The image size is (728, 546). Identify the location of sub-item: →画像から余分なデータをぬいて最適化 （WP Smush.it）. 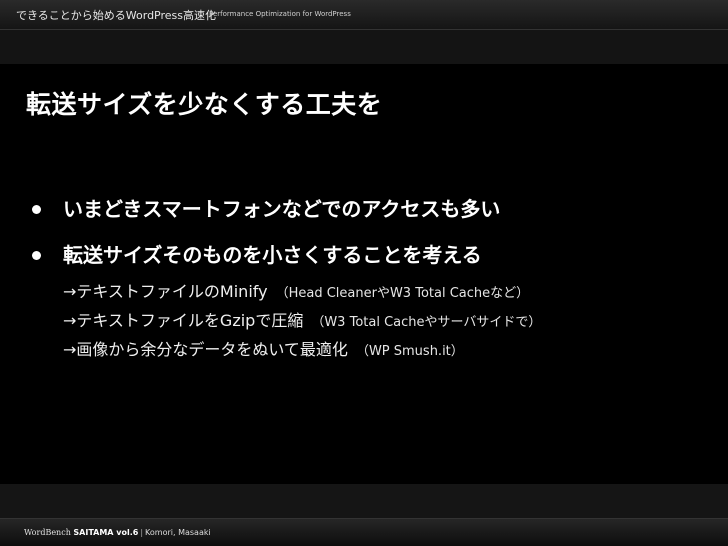
(386, 350).